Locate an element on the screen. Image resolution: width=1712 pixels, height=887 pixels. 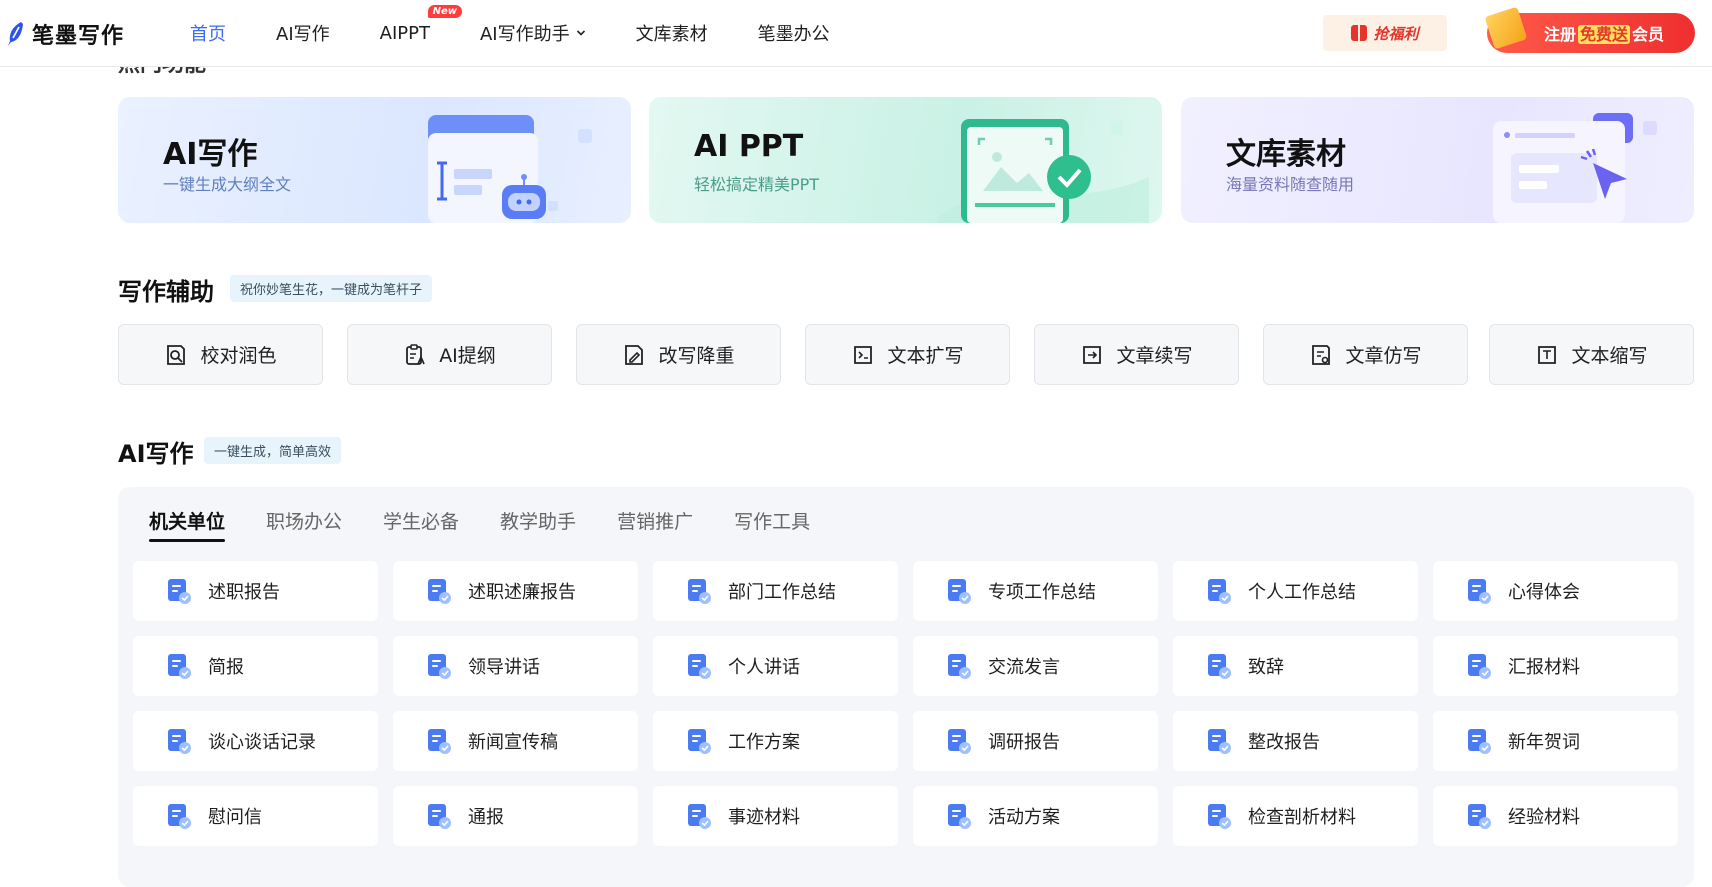
template-item: 领导讲话 is located at coordinates (515, 666).